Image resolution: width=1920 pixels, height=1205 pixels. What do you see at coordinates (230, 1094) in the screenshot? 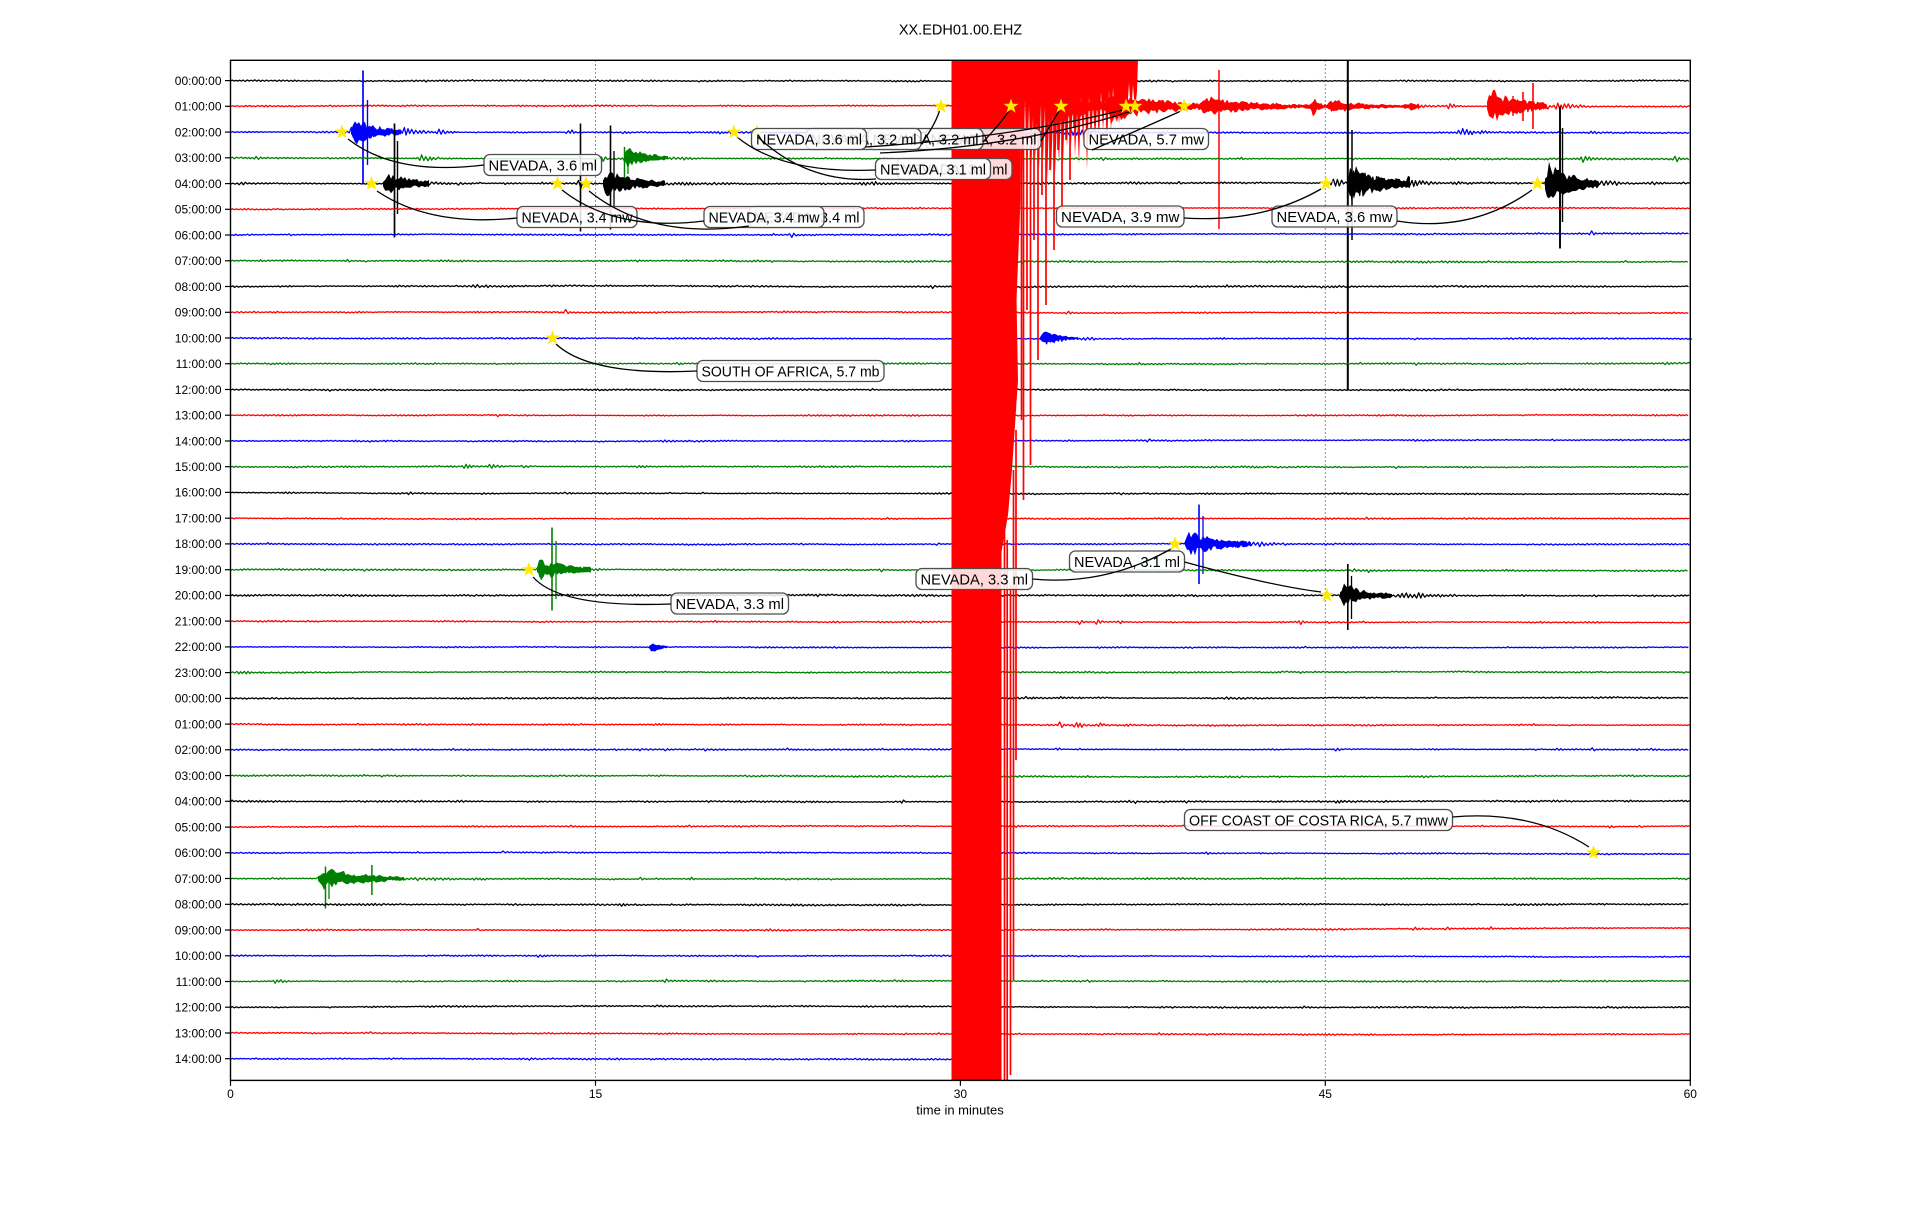
I see `svg-text: 0` at bounding box center [230, 1094].